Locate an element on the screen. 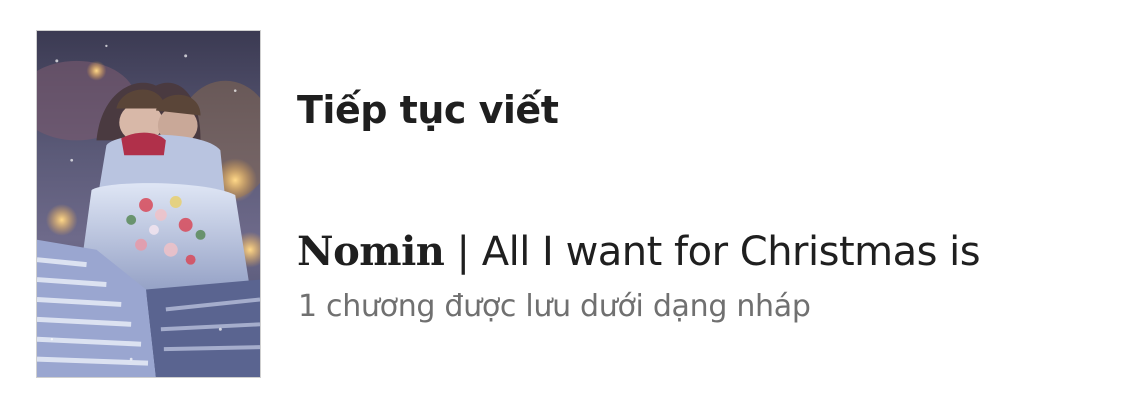 The width and height of the screenshot is (1125, 413). section-title: Tiếp tục viết is located at coordinates (428, 110).